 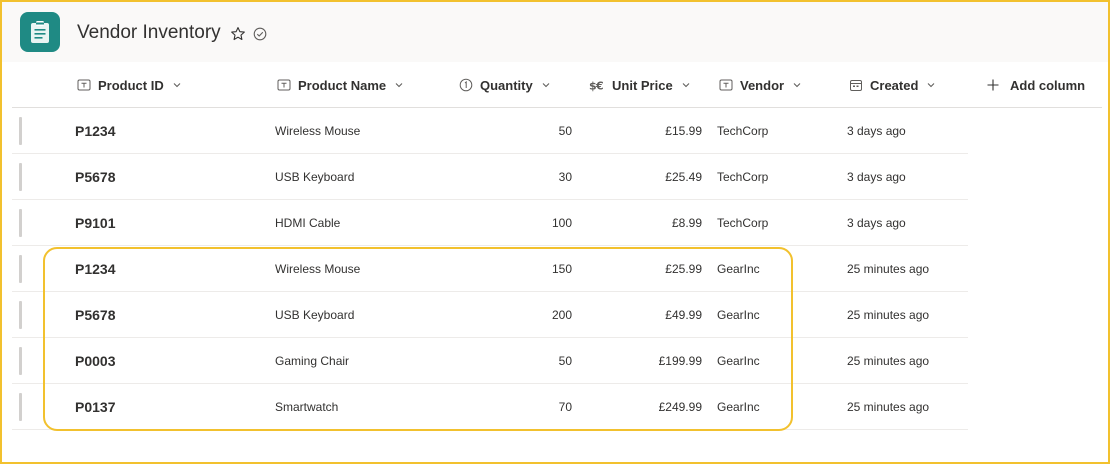 I want to click on list-header-bar: Vendor Inventory, so click(x=555, y=32).